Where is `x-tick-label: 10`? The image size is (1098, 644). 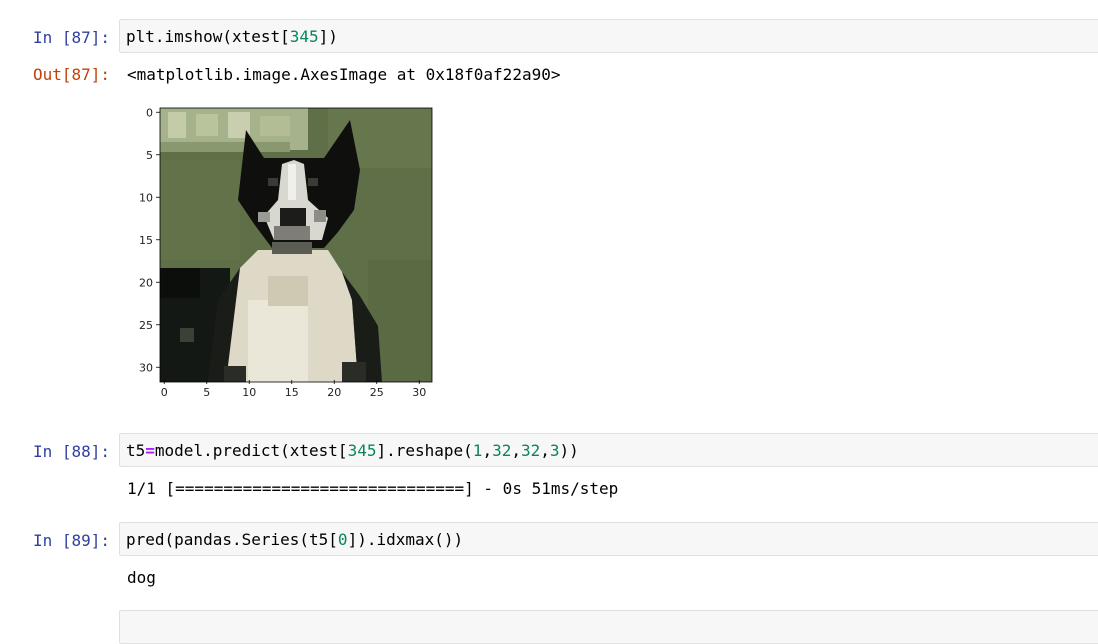
x-tick-label: 10 is located at coordinates (249, 392).